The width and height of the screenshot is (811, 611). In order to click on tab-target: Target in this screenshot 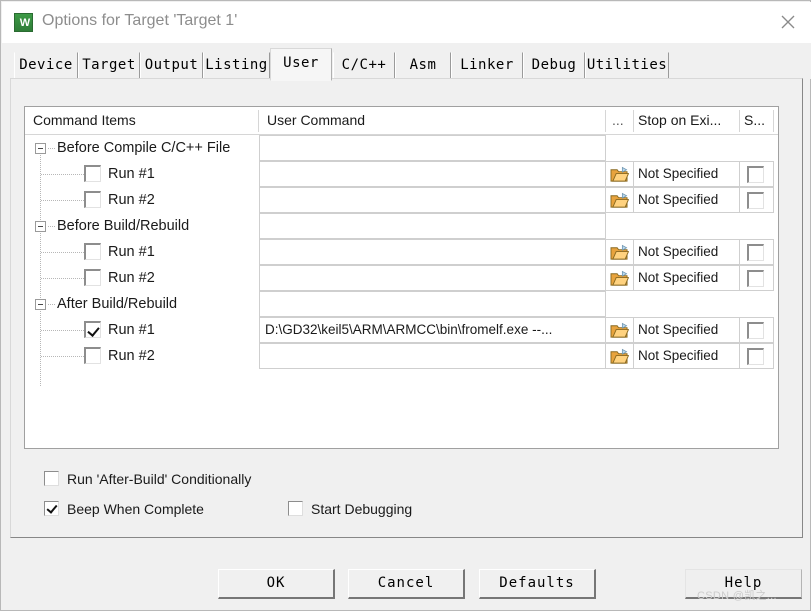, I will do `click(109, 65)`.